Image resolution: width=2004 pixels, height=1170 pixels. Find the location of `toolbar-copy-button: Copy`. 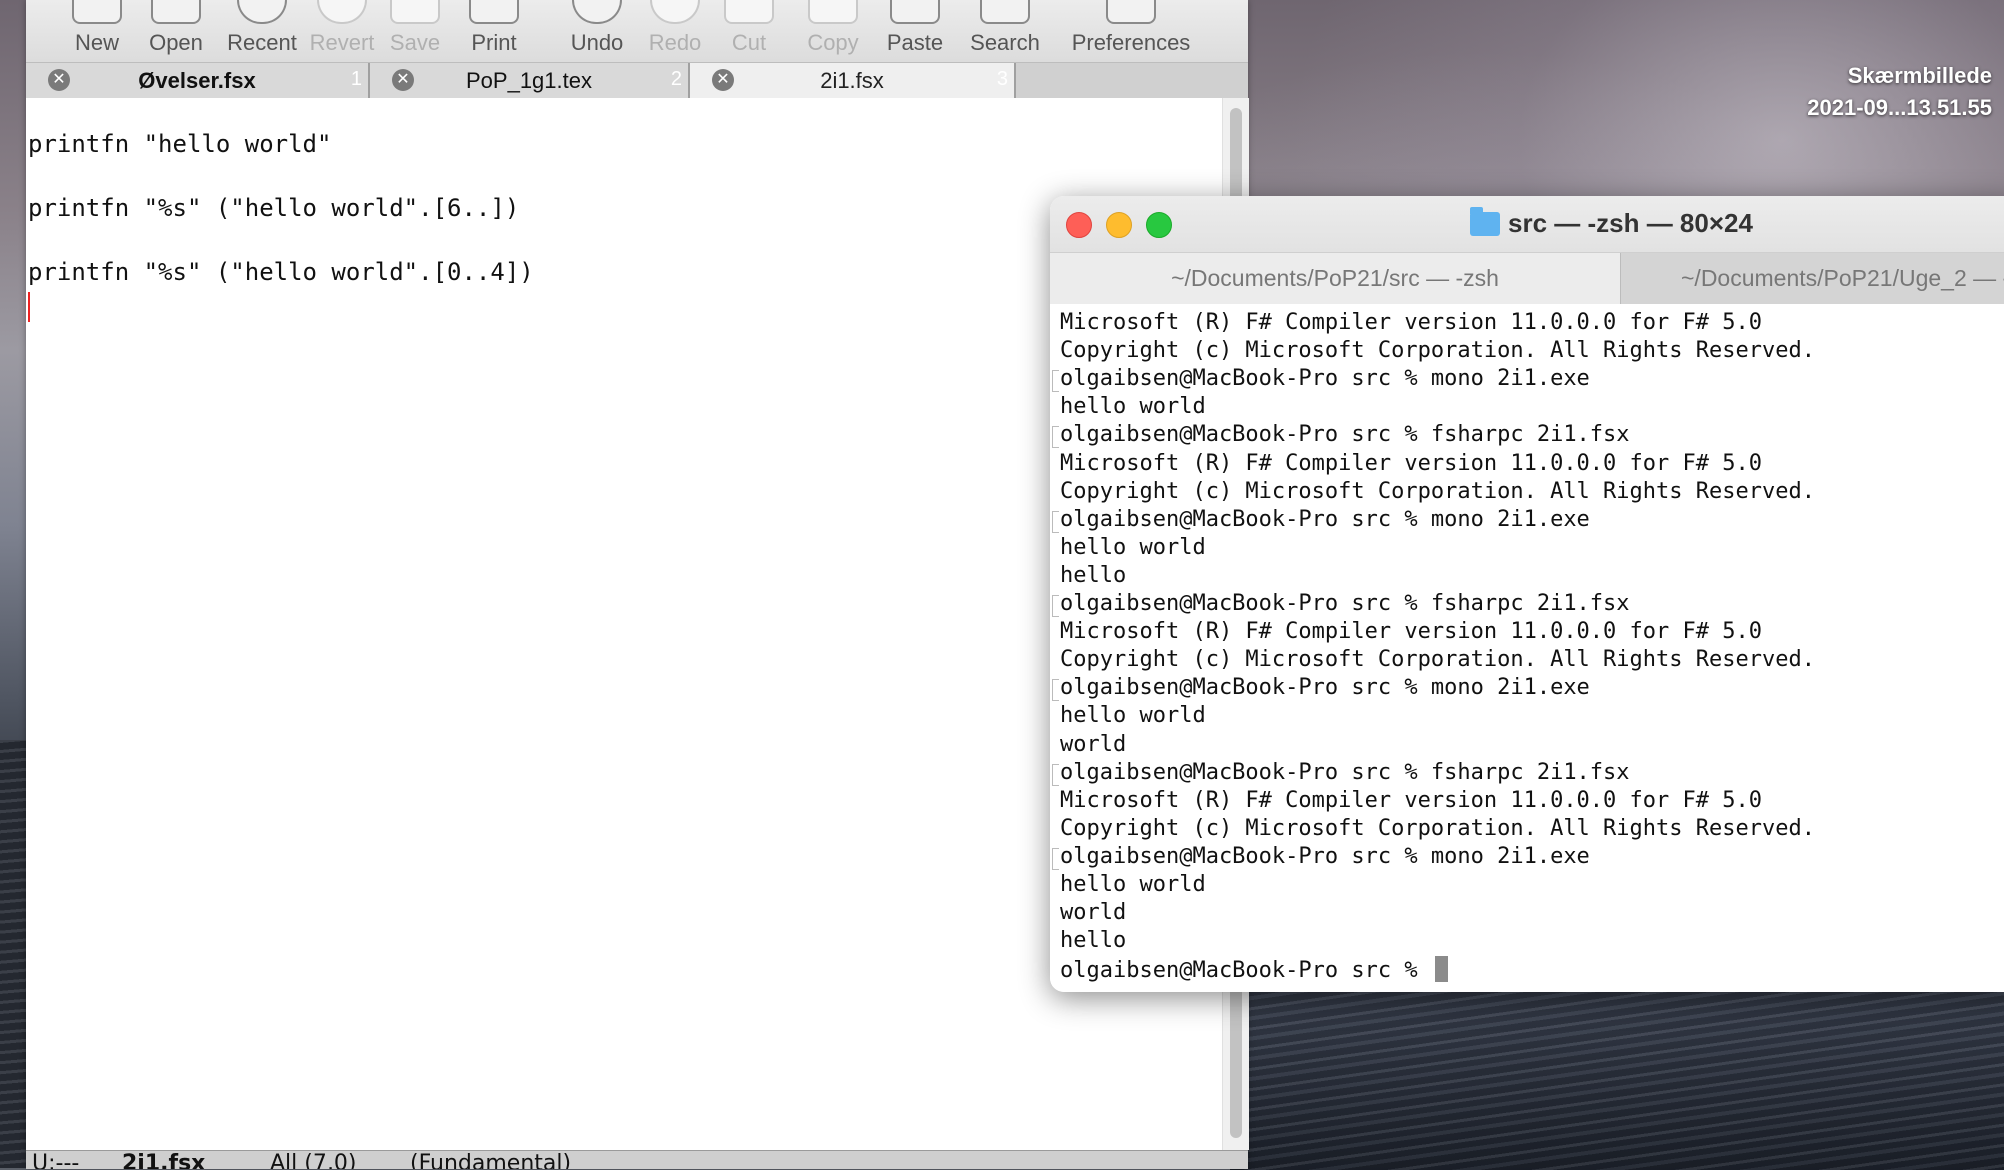

toolbar-copy-button: Copy is located at coordinates (833, 31).